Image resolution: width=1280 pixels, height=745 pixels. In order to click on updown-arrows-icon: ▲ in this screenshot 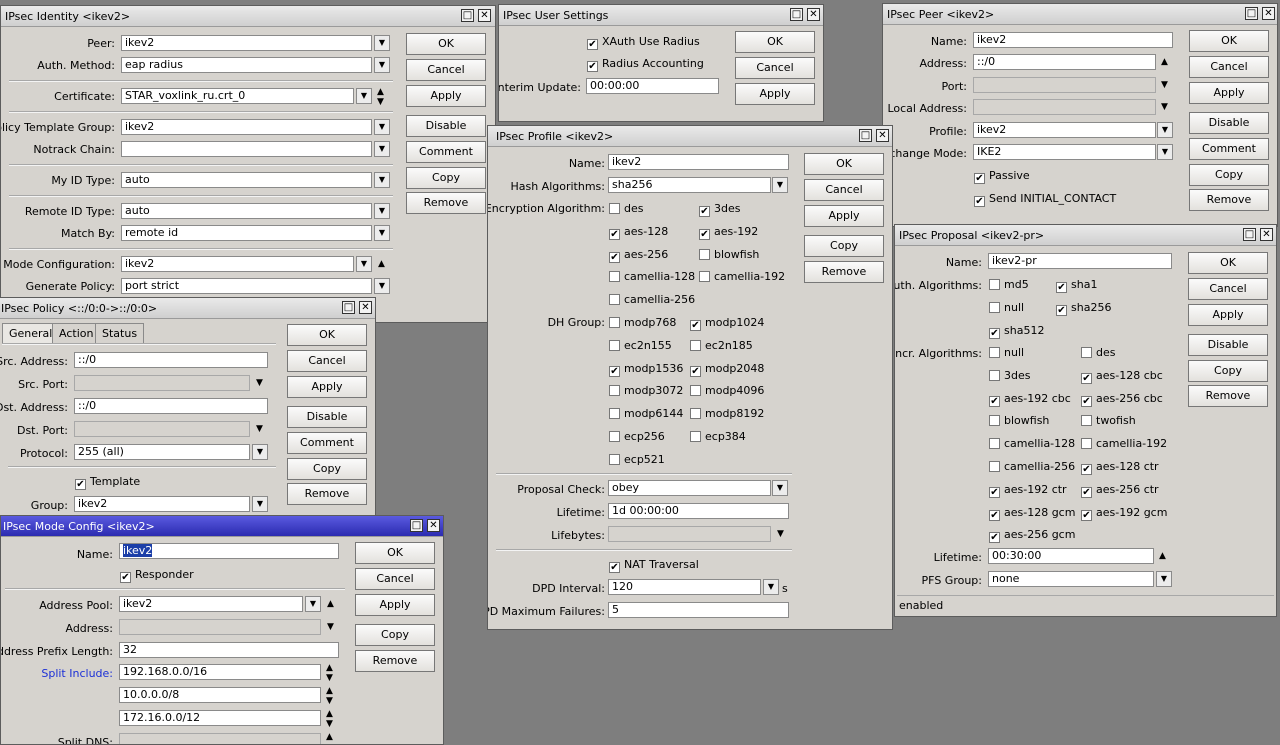, I will do `click(329, 737)`.